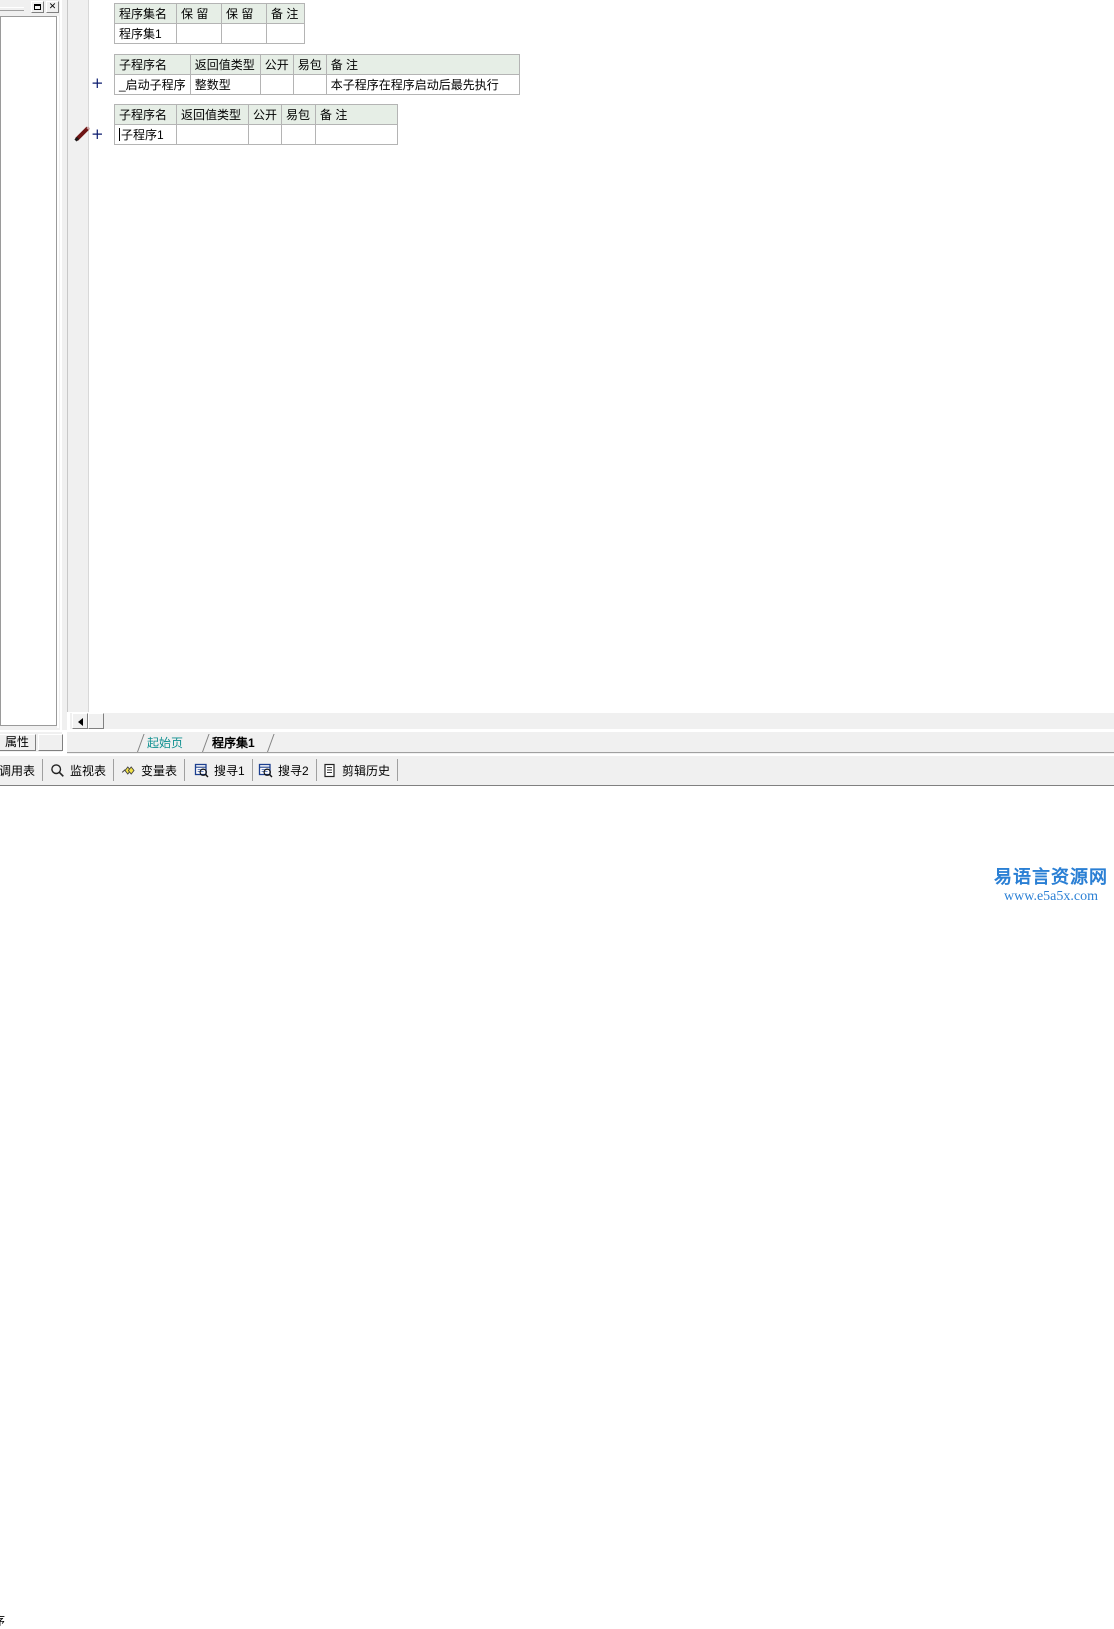 This screenshot has width=1114, height=1629. What do you see at coordinates (275, 743) in the screenshot?
I see `tab-trailing-separator` at bounding box center [275, 743].